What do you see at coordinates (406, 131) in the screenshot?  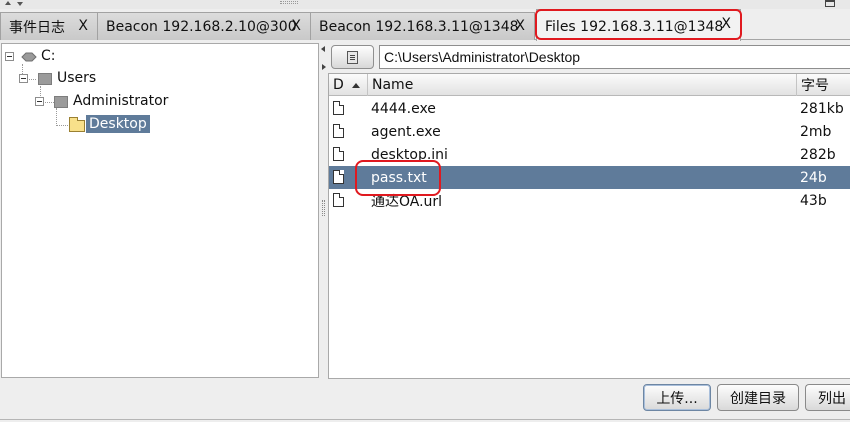 I see `file-name: agent.exe` at bounding box center [406, 131].